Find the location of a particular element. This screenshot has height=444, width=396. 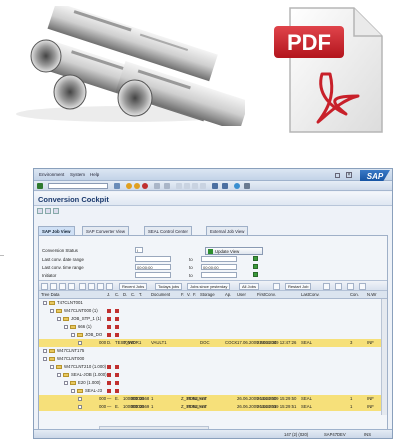

table-row: E20 (1.000) is located at coordinates (210, 383).